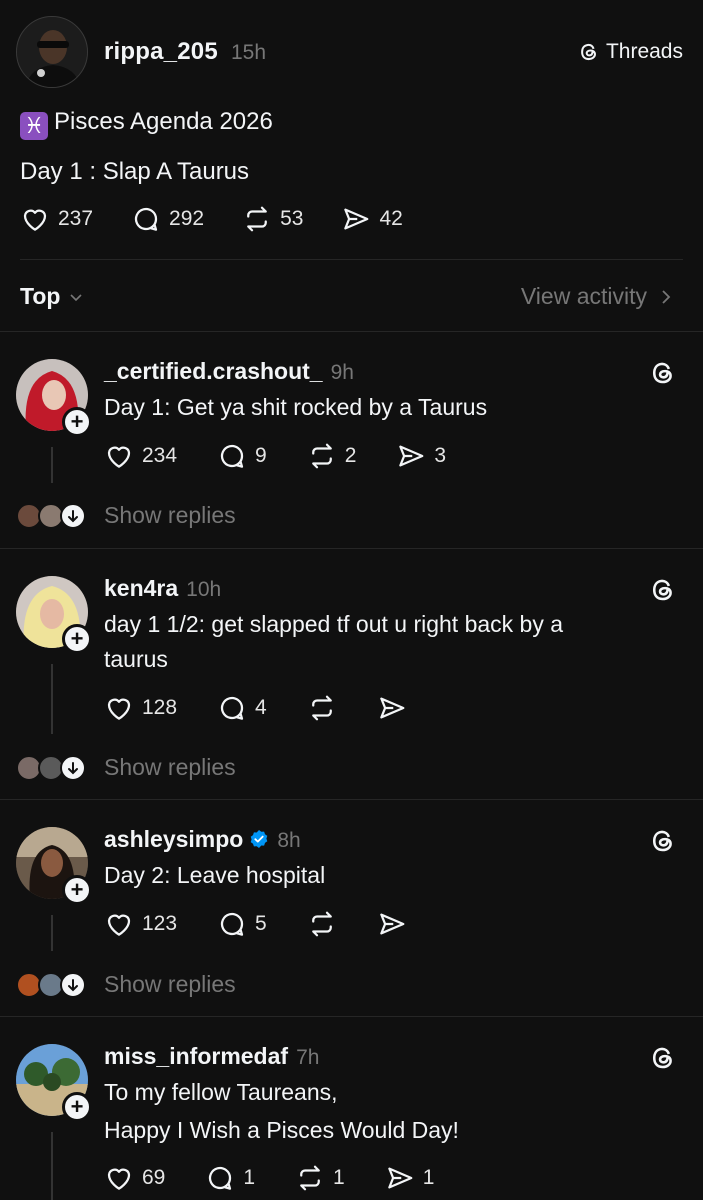  What do you see at coordinates (281, 1130) in the screenshot?
I see `reply-text-line-2: Happy I Wish a Pisces Would Day!` at bounding box center [281, 1130].